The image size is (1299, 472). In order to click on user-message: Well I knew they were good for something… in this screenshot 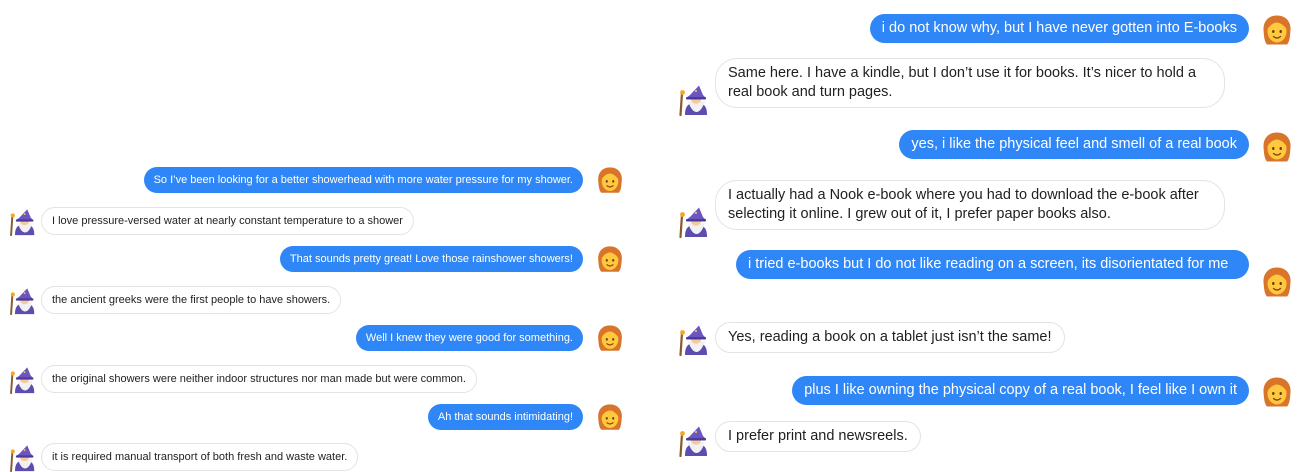, I will do `click(315, 338)`.